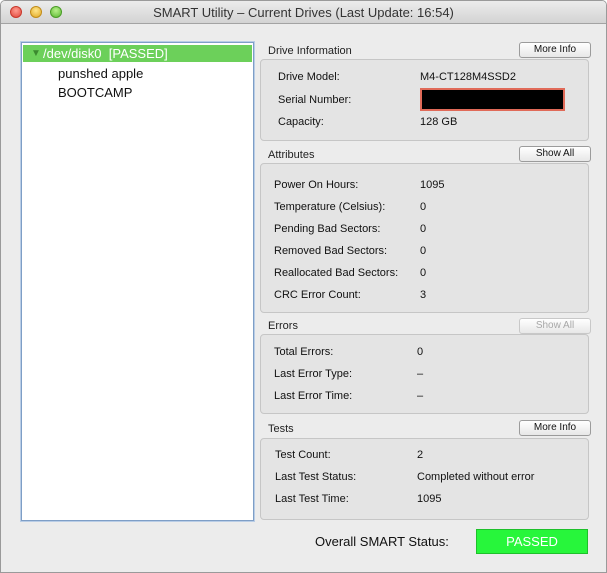 The width and height of the screenshot is (607, 573). What do you see at coordinates (313, 374) in the screenshot?
I see `error-label: Last Error Type:` at bounding box center [313, 374].